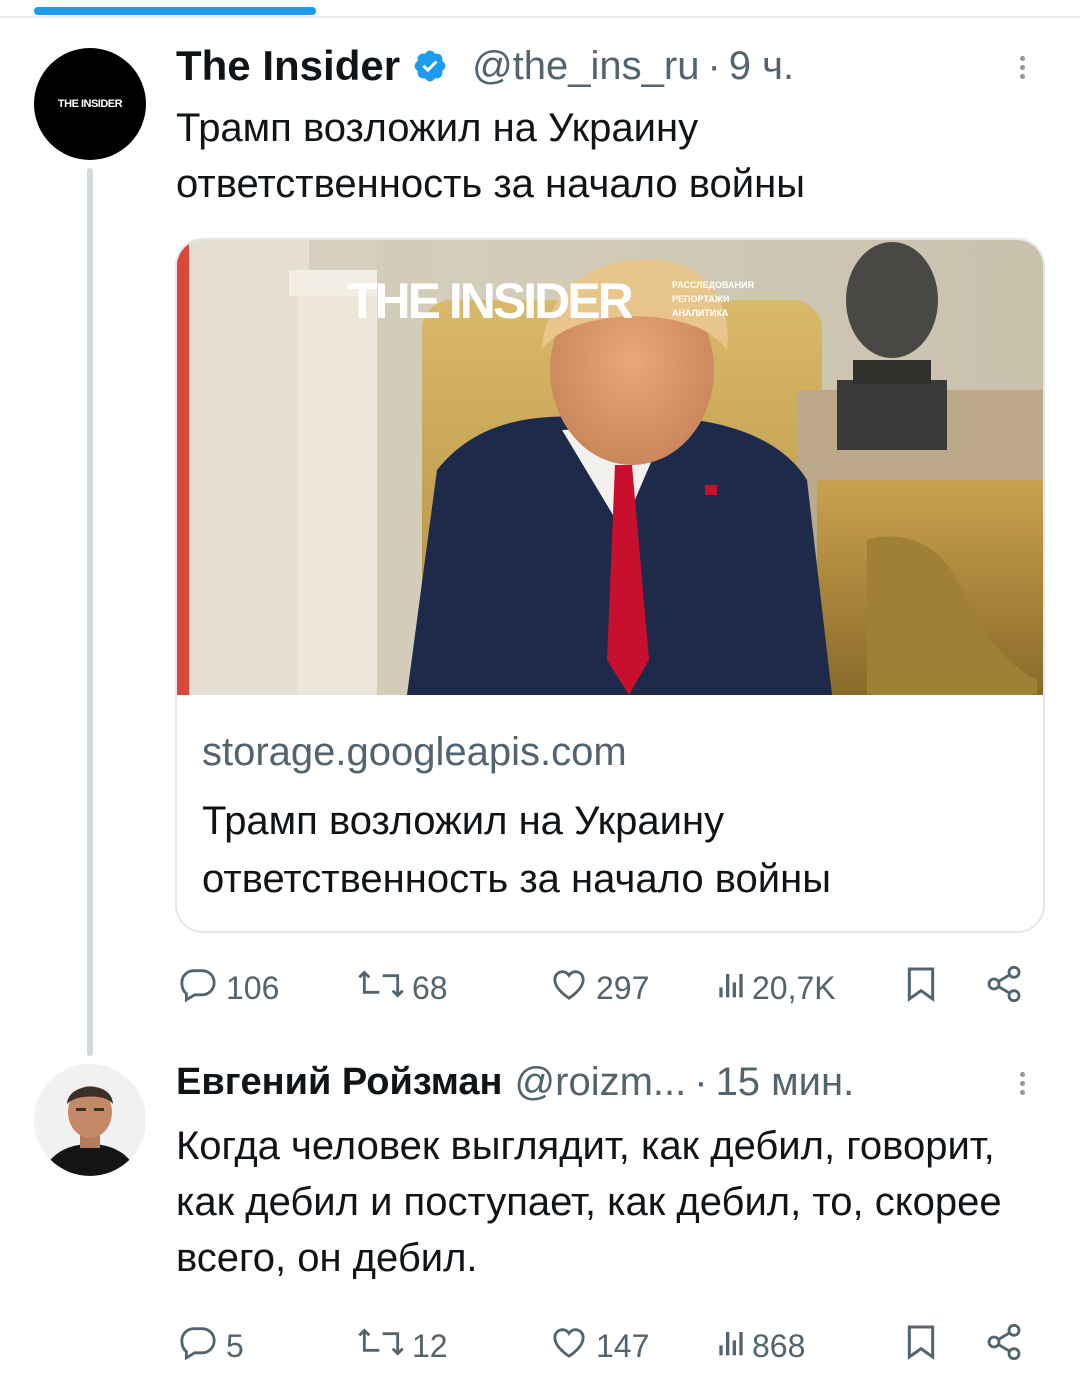 This screenshot has height=1394, width=1080. What do you see at coordinates (794, 987) in the screenshot?
I see `views-count: 20,7K` at bounding box center [794, 987].